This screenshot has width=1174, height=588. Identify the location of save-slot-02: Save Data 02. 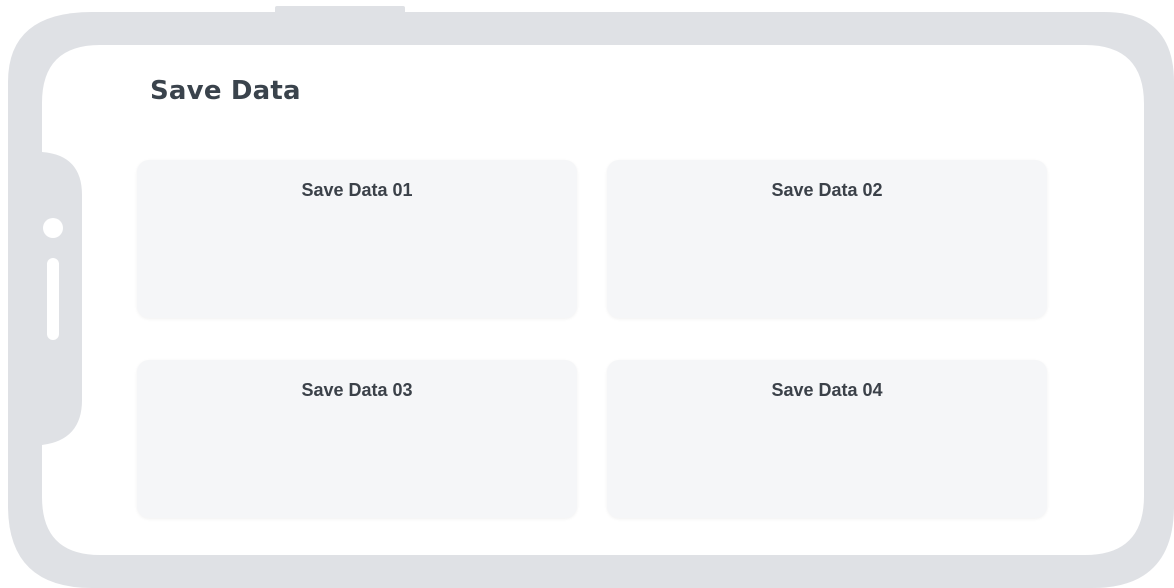
(827, 239).